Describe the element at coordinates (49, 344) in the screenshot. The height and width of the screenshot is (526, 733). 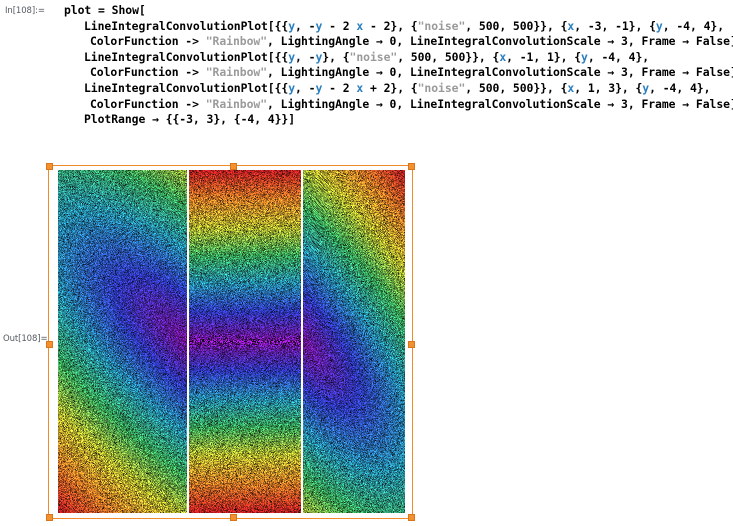
I see `resize-handle-middle-left` at that location.